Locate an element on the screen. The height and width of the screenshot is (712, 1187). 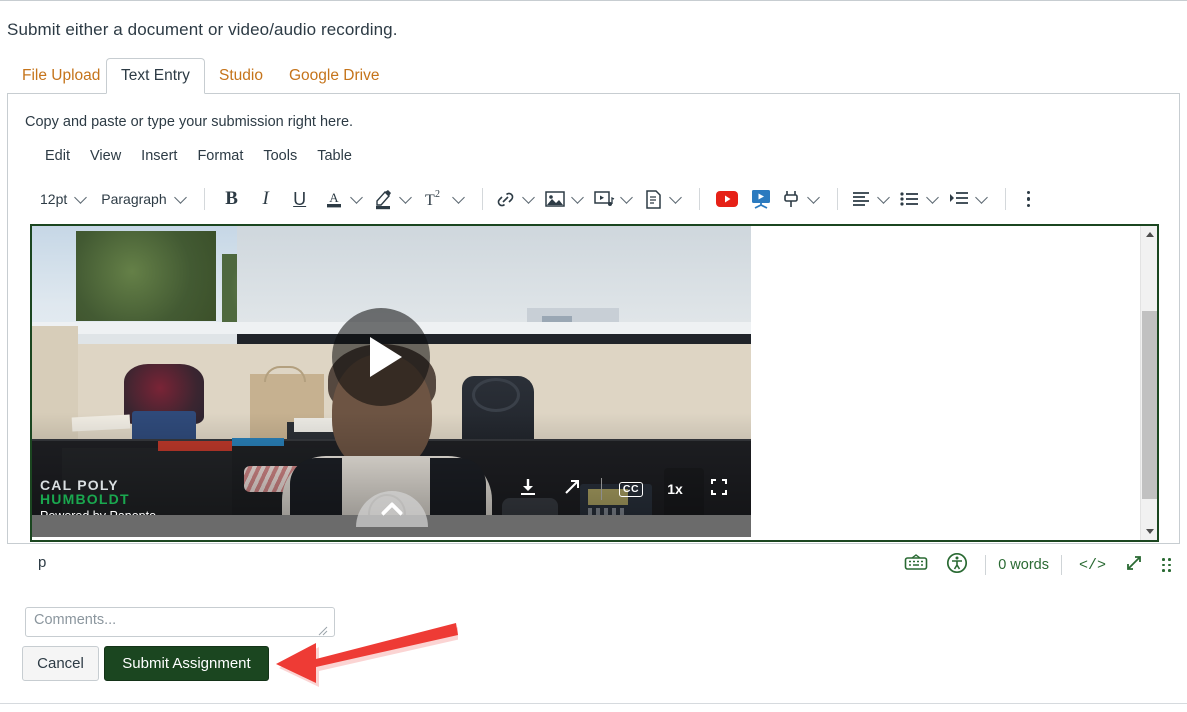
superscript-icon: T 2 is located at coordinates (434, 199).